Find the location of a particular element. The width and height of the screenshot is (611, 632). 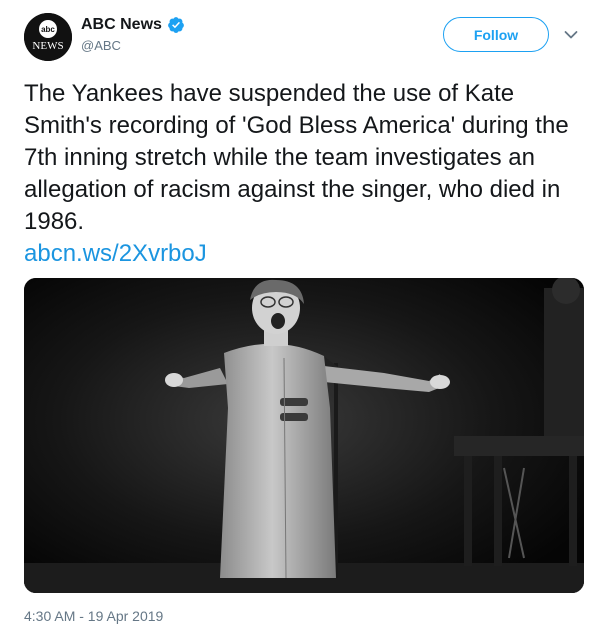

display-name: ABC News is located at coordinates (121, 25).